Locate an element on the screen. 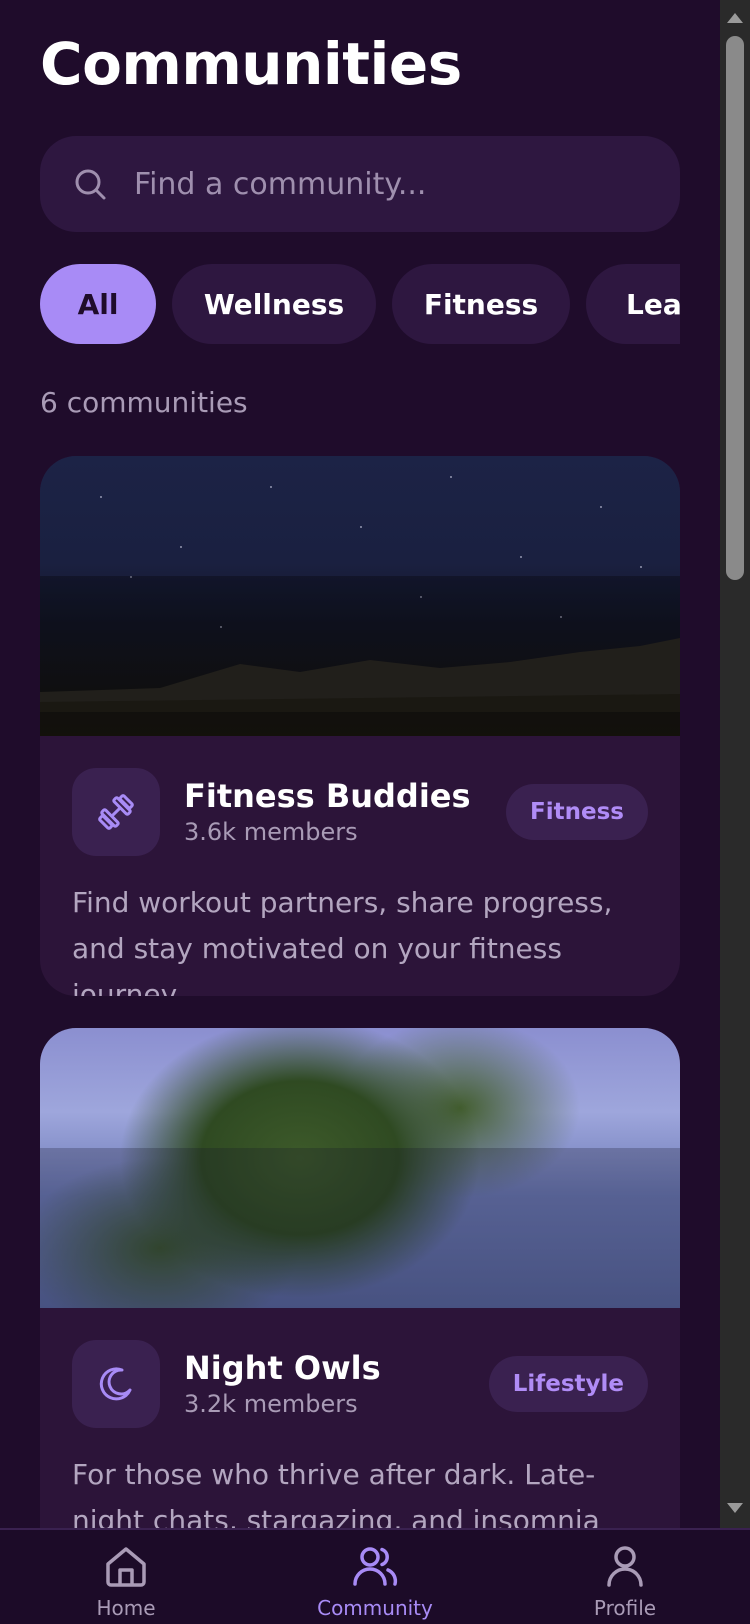  nav-item-community: Community is located at coordinates (375, 1581).